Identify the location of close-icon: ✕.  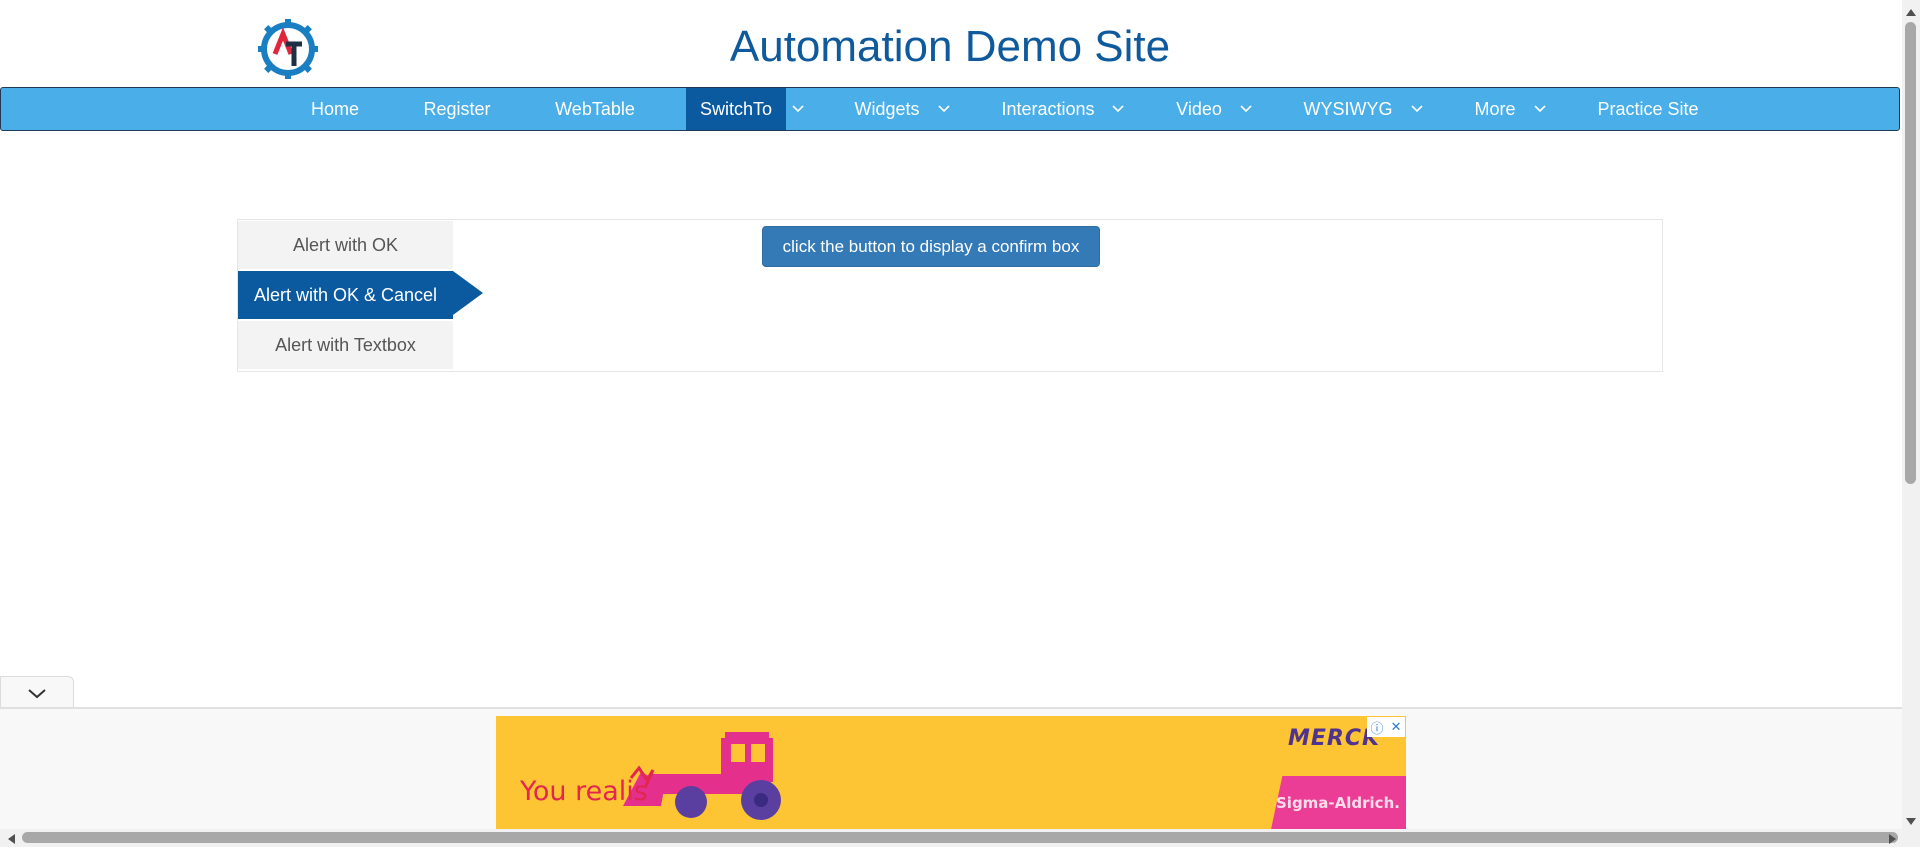
(1396, 727).